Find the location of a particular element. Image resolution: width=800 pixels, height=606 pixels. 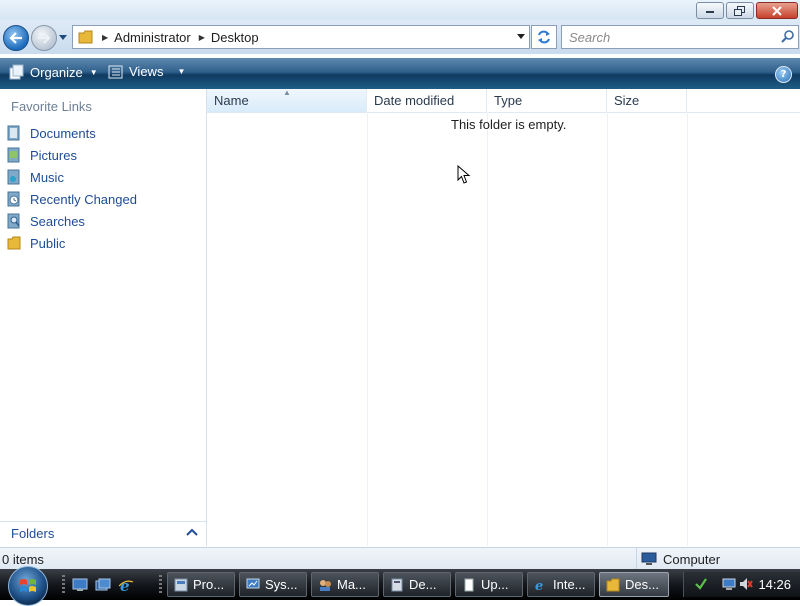

searches-icon is located at coordinates (14, 221).